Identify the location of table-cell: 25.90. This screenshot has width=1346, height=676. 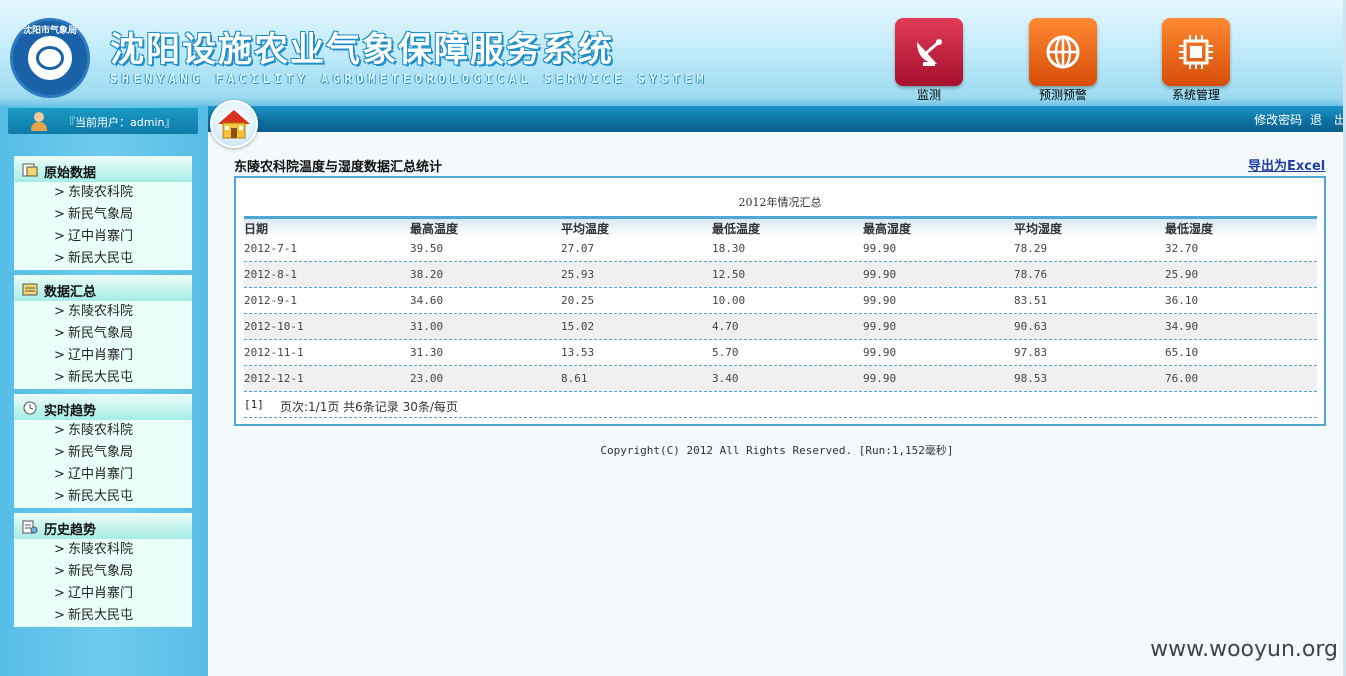
(1182, 274).